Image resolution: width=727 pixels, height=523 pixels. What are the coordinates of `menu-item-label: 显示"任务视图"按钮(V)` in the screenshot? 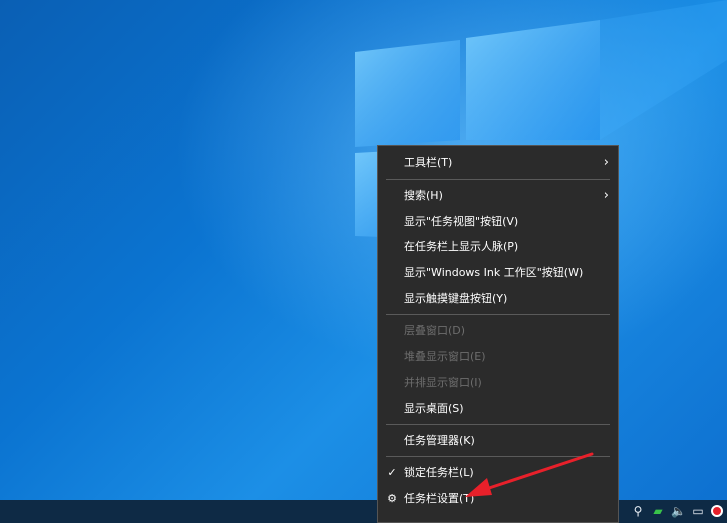 It's located at (461, 221).